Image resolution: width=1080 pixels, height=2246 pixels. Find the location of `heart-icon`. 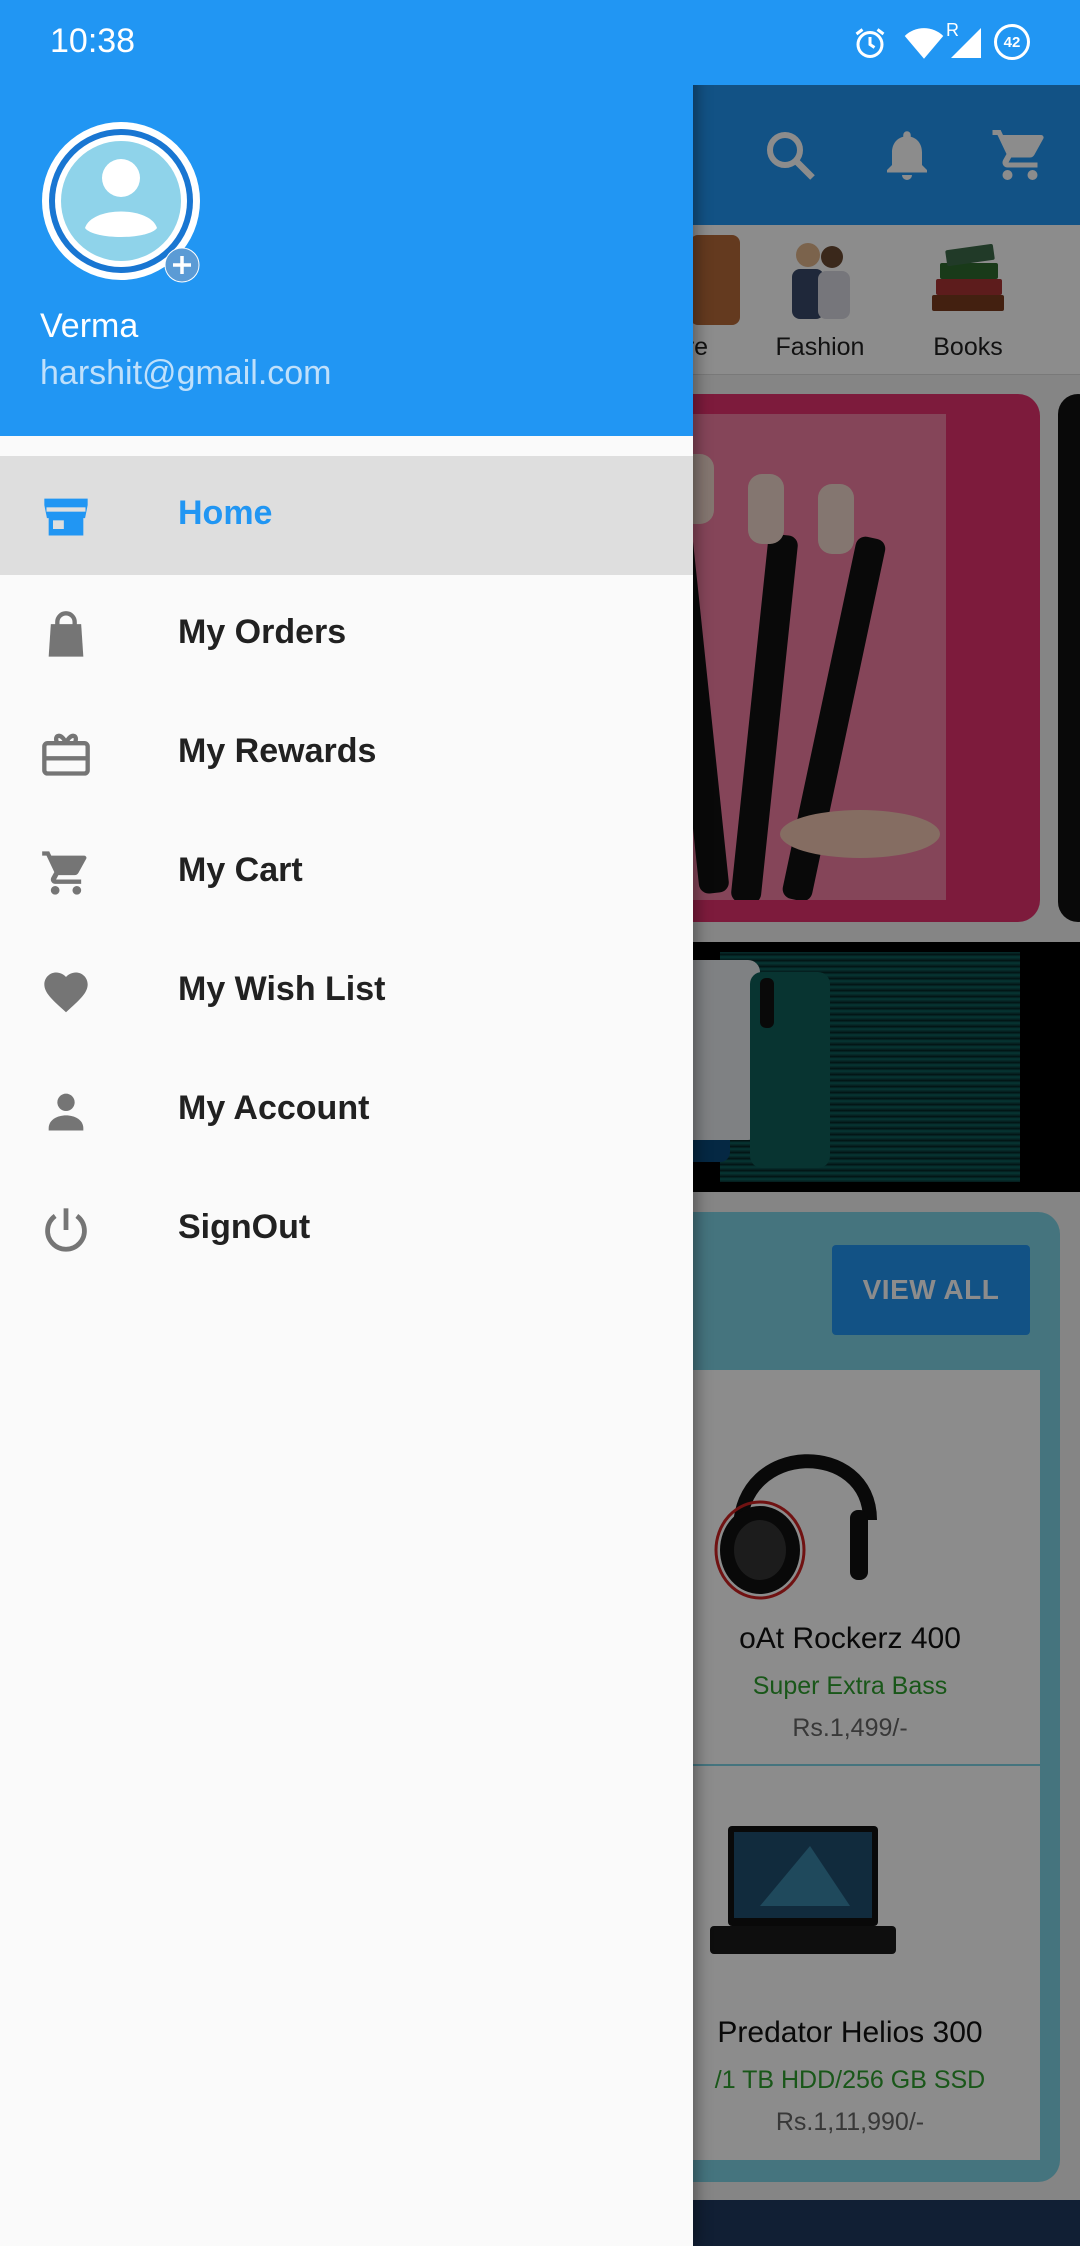

heart-icon is located at coordinates (66, 992).